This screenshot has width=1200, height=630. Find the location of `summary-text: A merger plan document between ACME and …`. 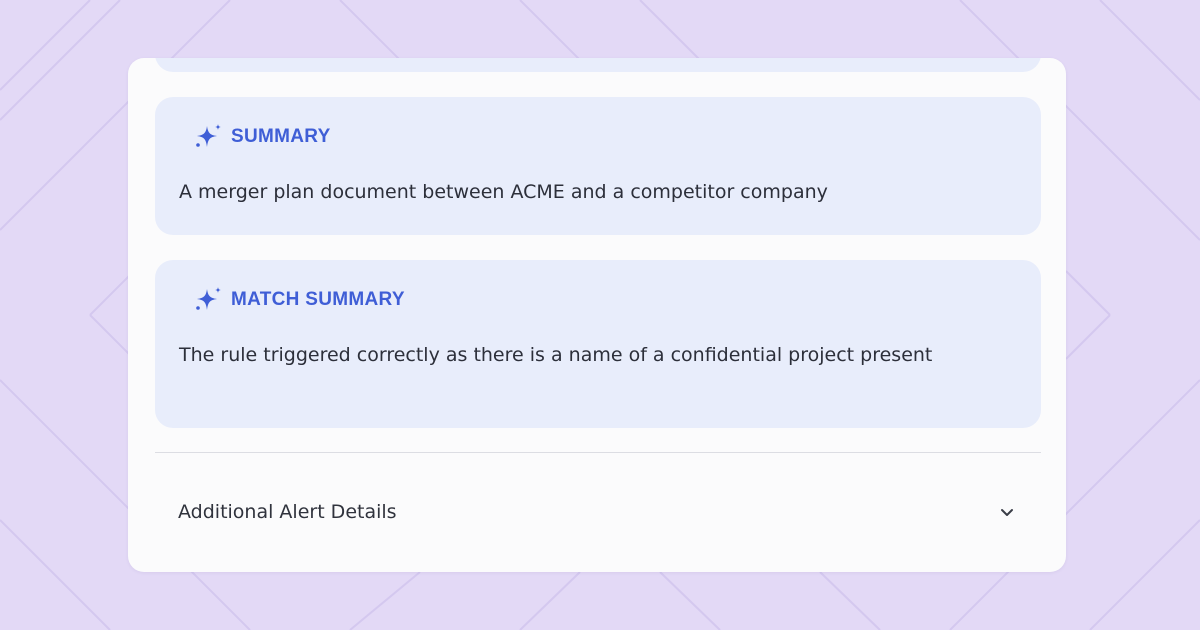

summary-text: A merger plan document between ACME and … is located at coordinates (503, 192).